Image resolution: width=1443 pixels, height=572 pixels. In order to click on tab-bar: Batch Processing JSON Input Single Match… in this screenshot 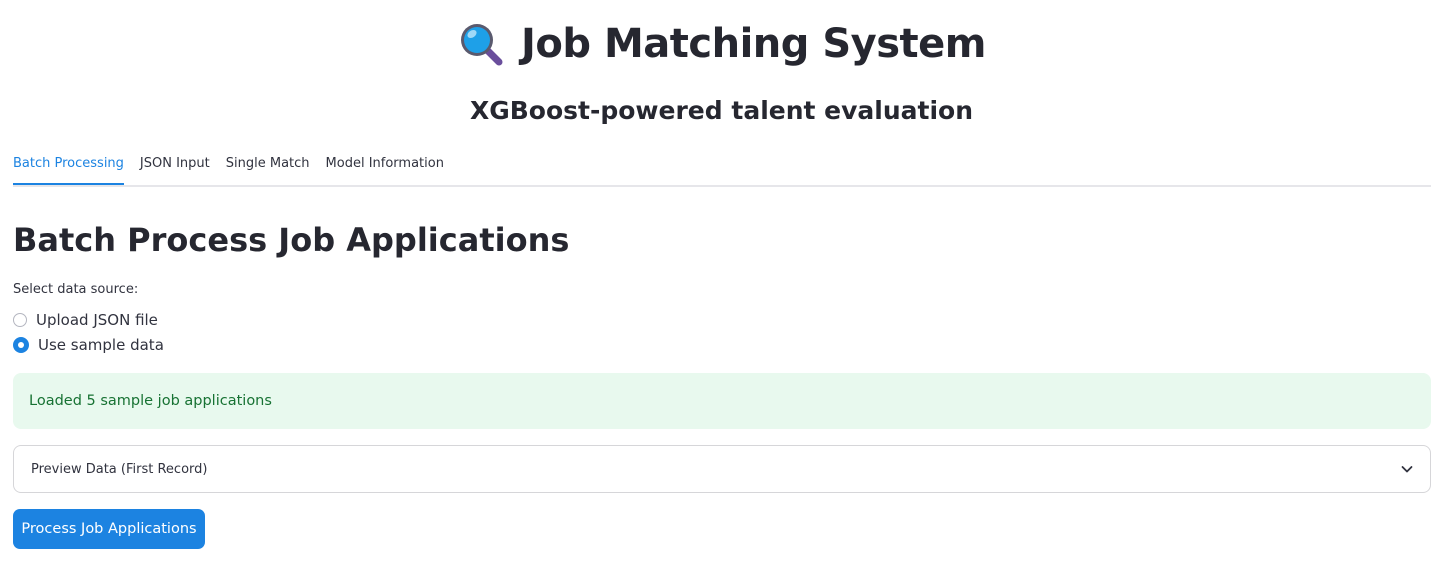, I will do `click(722, 168)`.